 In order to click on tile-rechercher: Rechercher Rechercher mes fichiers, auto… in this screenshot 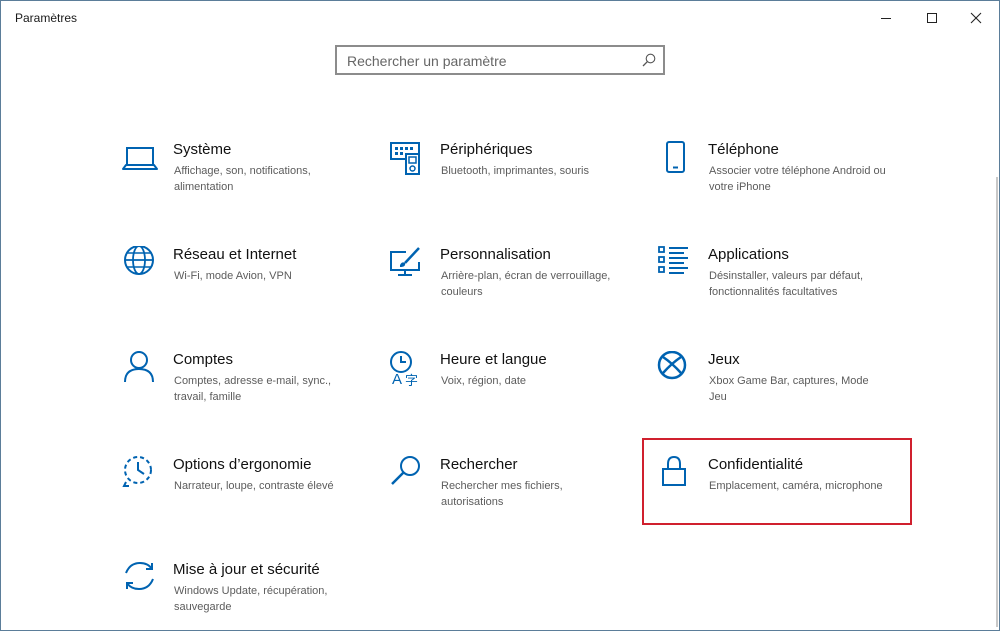, I will do `click(513, 496)`.